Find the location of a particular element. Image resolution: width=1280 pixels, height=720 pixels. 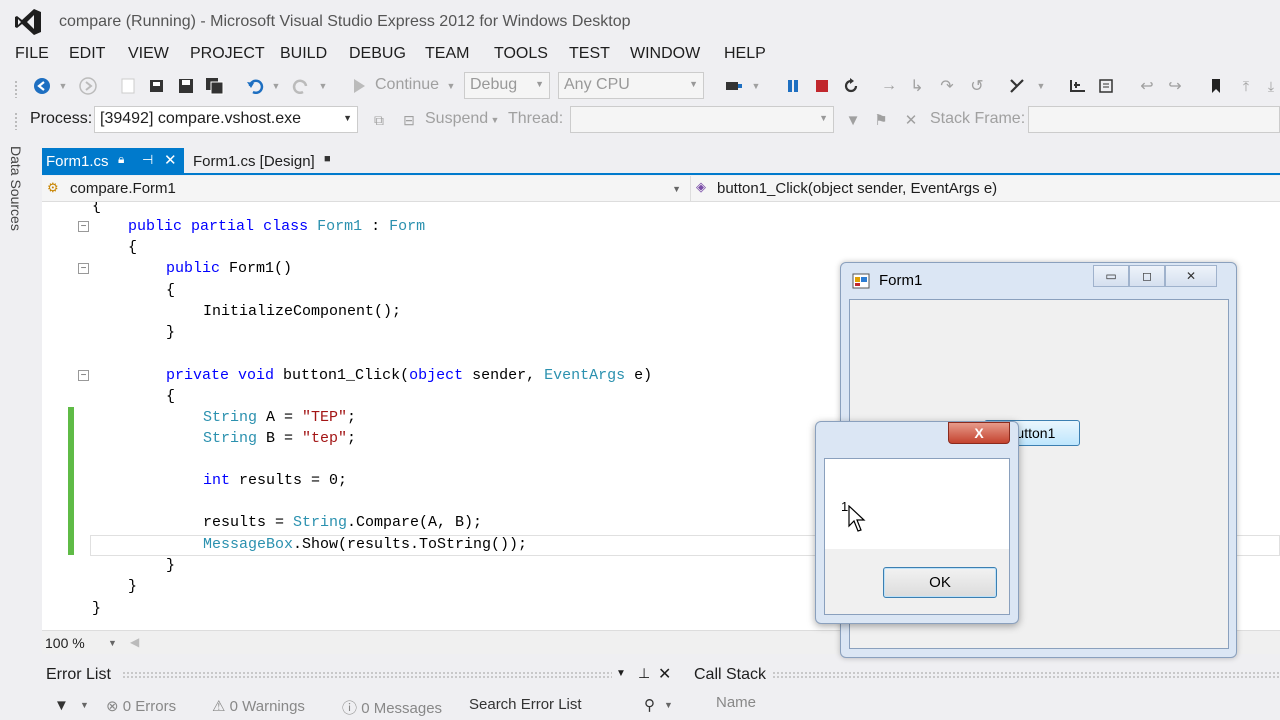

ok-button: OK is located at coordinates (940, 582).